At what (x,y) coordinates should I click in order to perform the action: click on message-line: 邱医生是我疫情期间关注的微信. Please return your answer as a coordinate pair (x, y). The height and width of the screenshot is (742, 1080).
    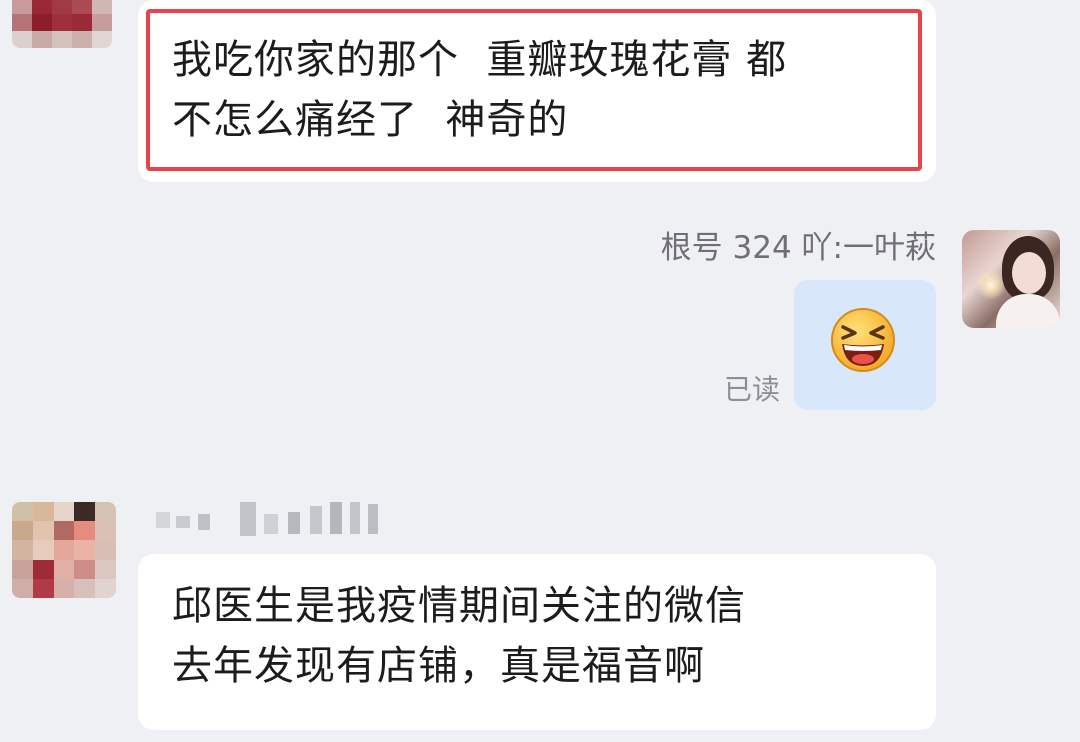
    Looking at the image, I should click on (459, 606).